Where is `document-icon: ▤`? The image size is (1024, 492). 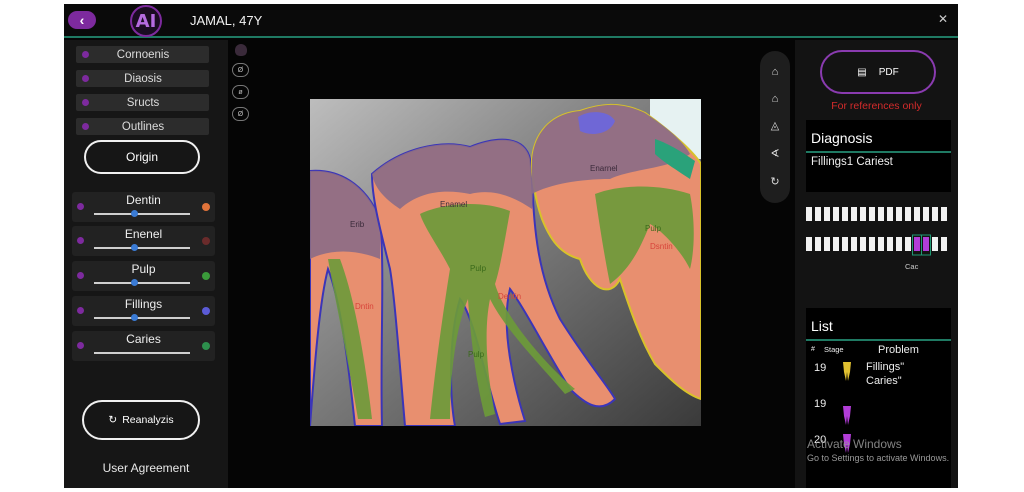 document-icon: ▤ is located at coordinates (862, 72).